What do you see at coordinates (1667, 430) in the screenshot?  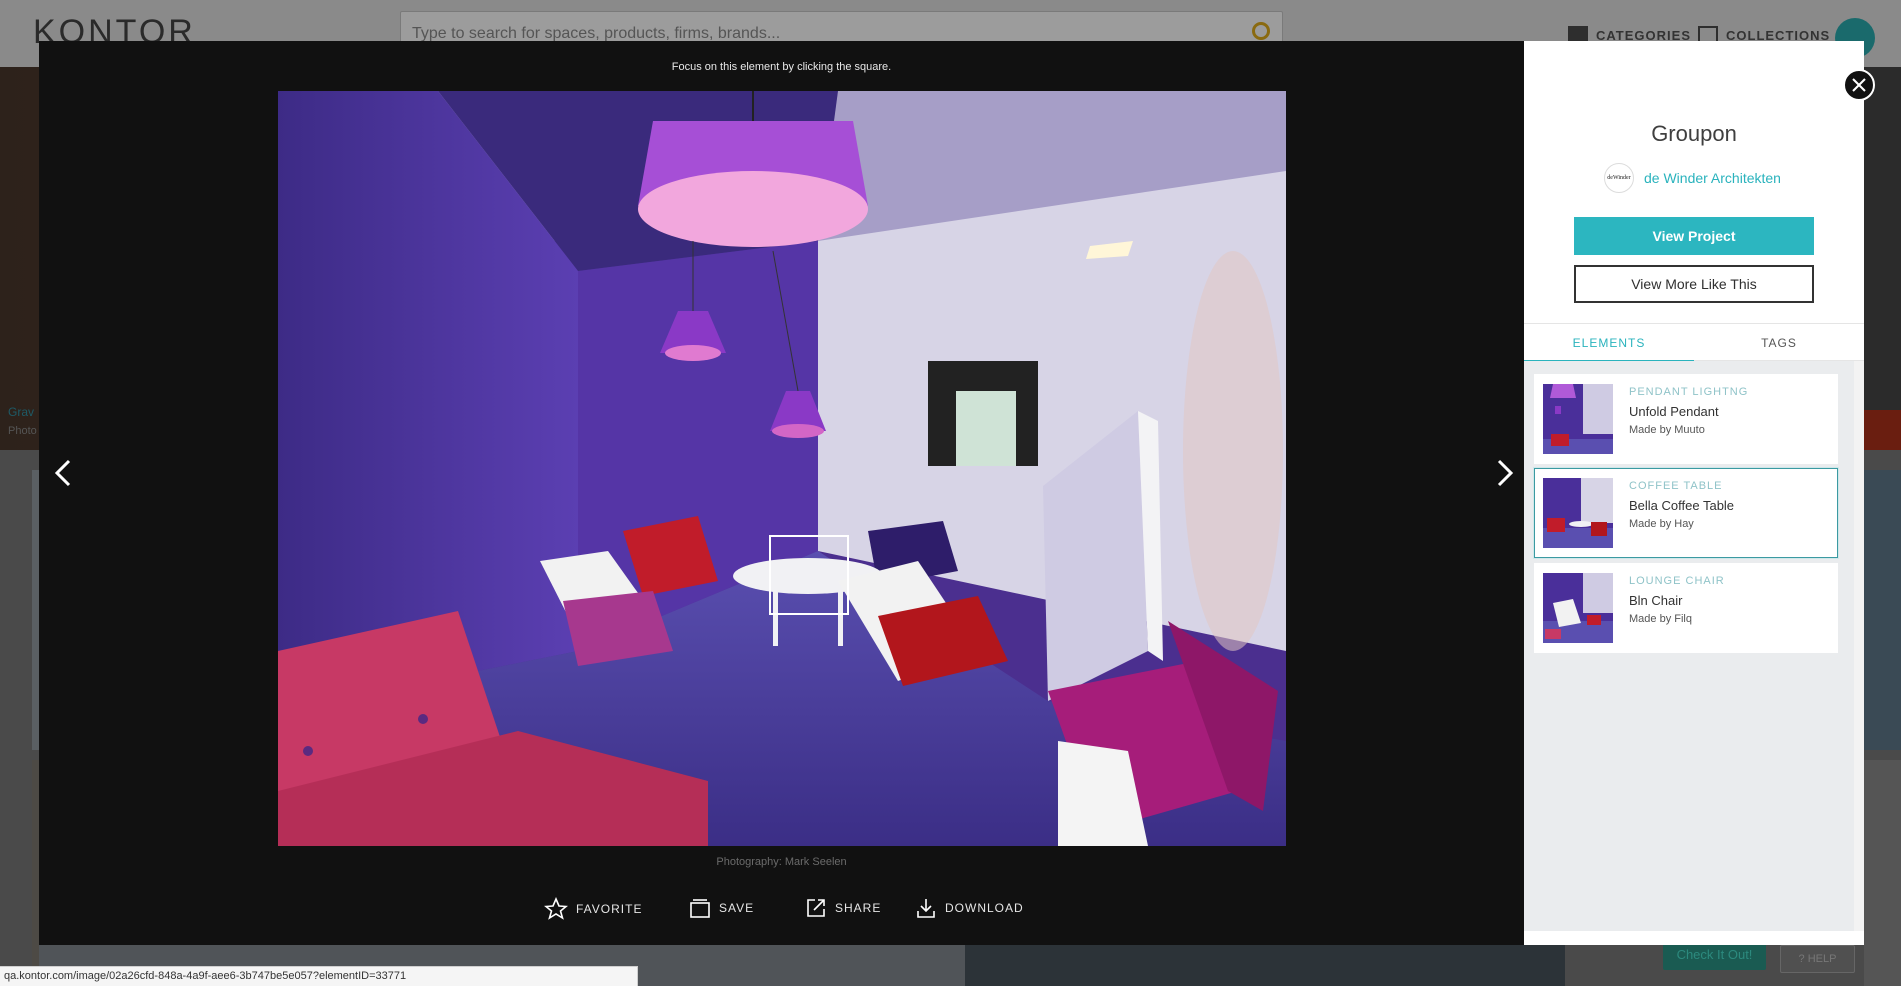 I see `element-maker: Made by Muuto` at bounding box center [1667, 430].